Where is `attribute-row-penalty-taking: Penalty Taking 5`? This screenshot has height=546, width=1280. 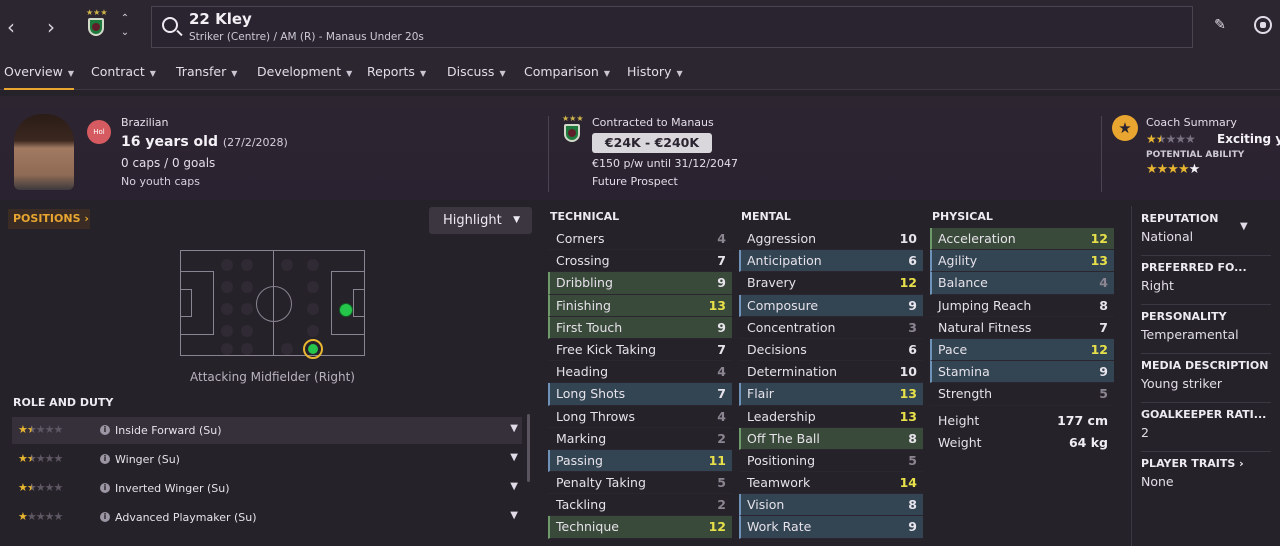 attribute-row-penalty-taking: Penalty Taking 5 is located at coordinates (640, 483).